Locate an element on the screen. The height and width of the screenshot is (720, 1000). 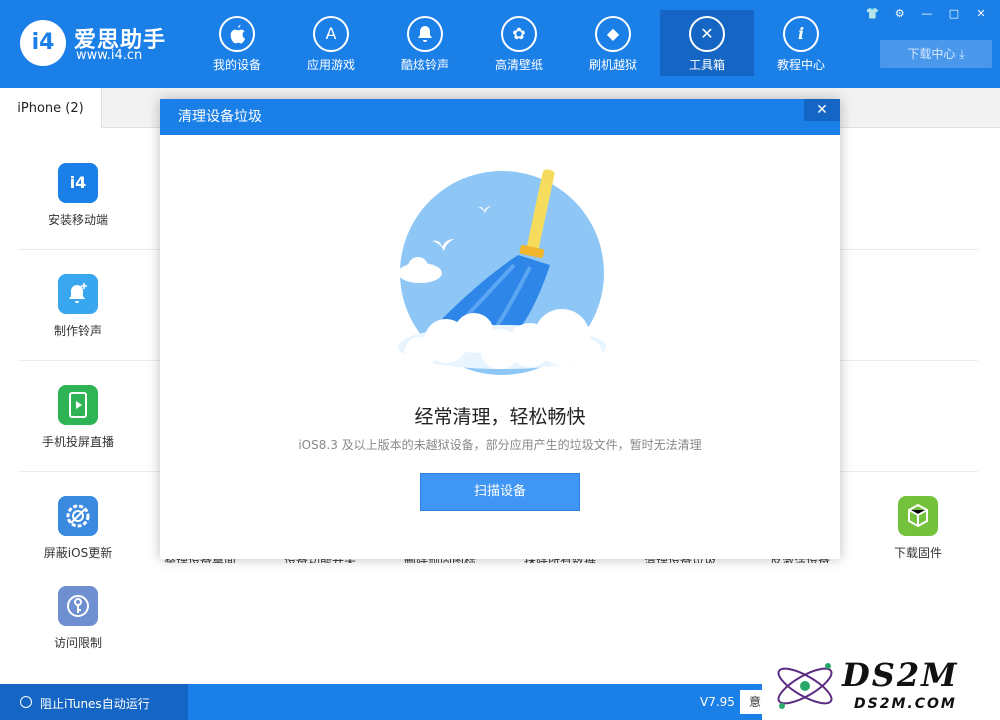
apple-icon is located at coordinates (237, 34).